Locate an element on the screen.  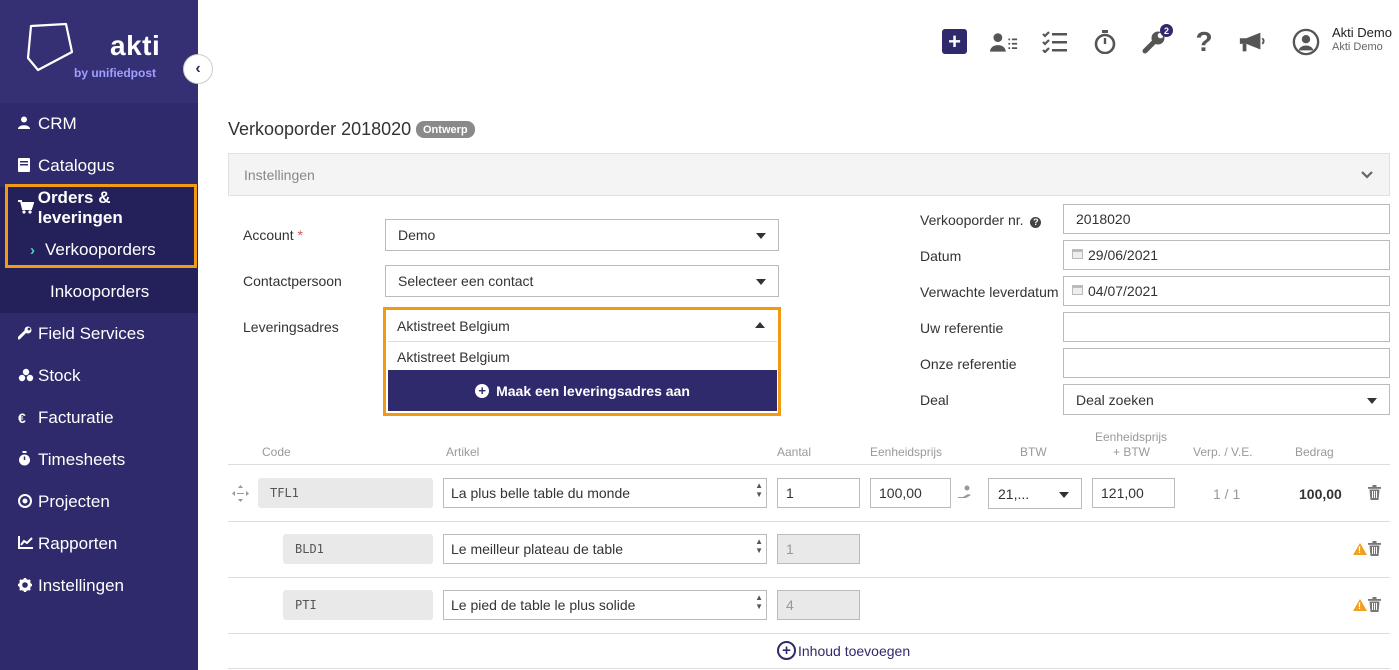
account-label: Account * is located at coordinates (273, 235).